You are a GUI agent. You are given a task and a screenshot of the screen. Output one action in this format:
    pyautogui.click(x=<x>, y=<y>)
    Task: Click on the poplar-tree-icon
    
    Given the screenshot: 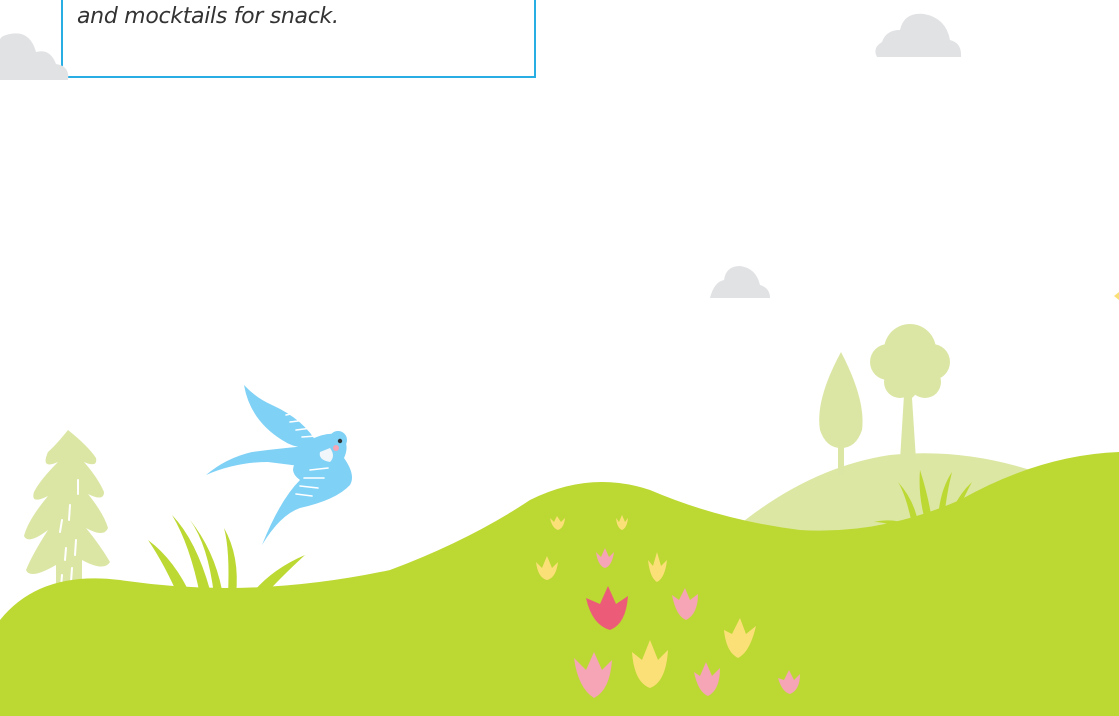 What is the action you would take?
    pyautogui.click(x=841, y=413)
    